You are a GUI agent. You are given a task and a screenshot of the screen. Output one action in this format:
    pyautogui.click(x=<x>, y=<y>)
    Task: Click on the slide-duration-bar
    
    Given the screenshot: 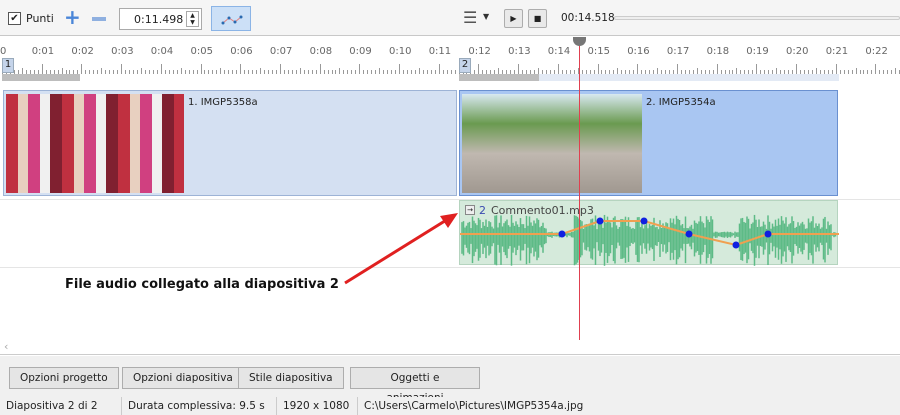 What is the action you would take?
    pyautogui.click(x=689, y=77)
    